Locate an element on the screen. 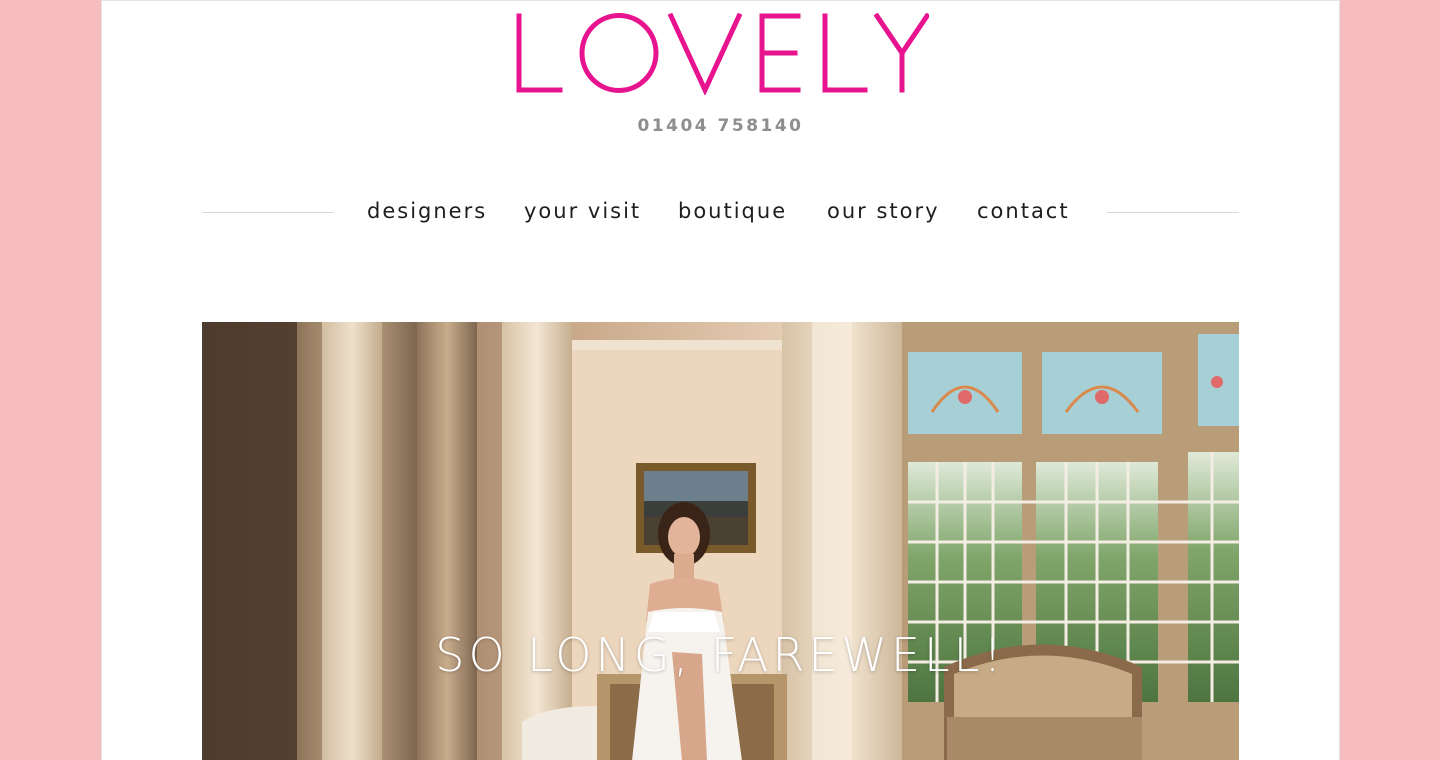  lovely-logo is located at coordinates (722, 54).